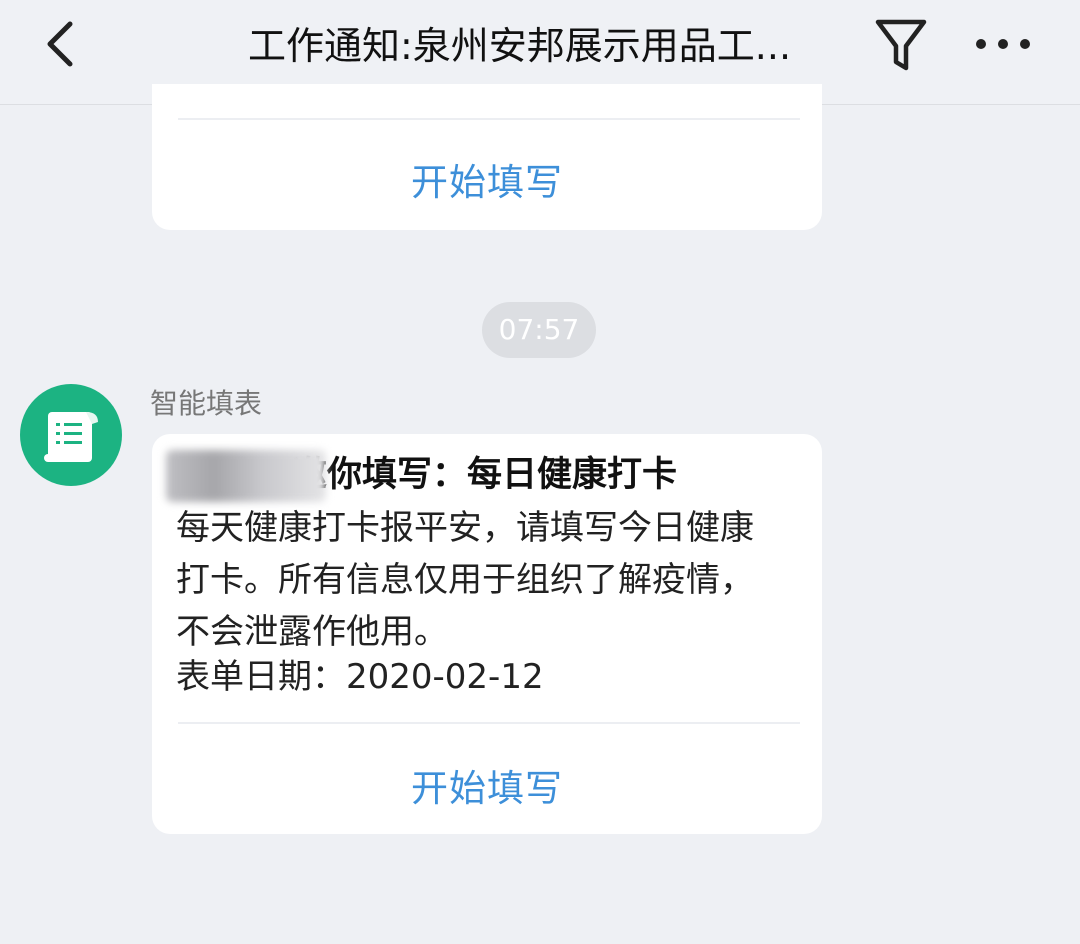  What do you see at coordinates (485, 475) in the screenshot?
I see `message-title: 邀你填写：每日健康打卡` at bounding box center [485, 475].